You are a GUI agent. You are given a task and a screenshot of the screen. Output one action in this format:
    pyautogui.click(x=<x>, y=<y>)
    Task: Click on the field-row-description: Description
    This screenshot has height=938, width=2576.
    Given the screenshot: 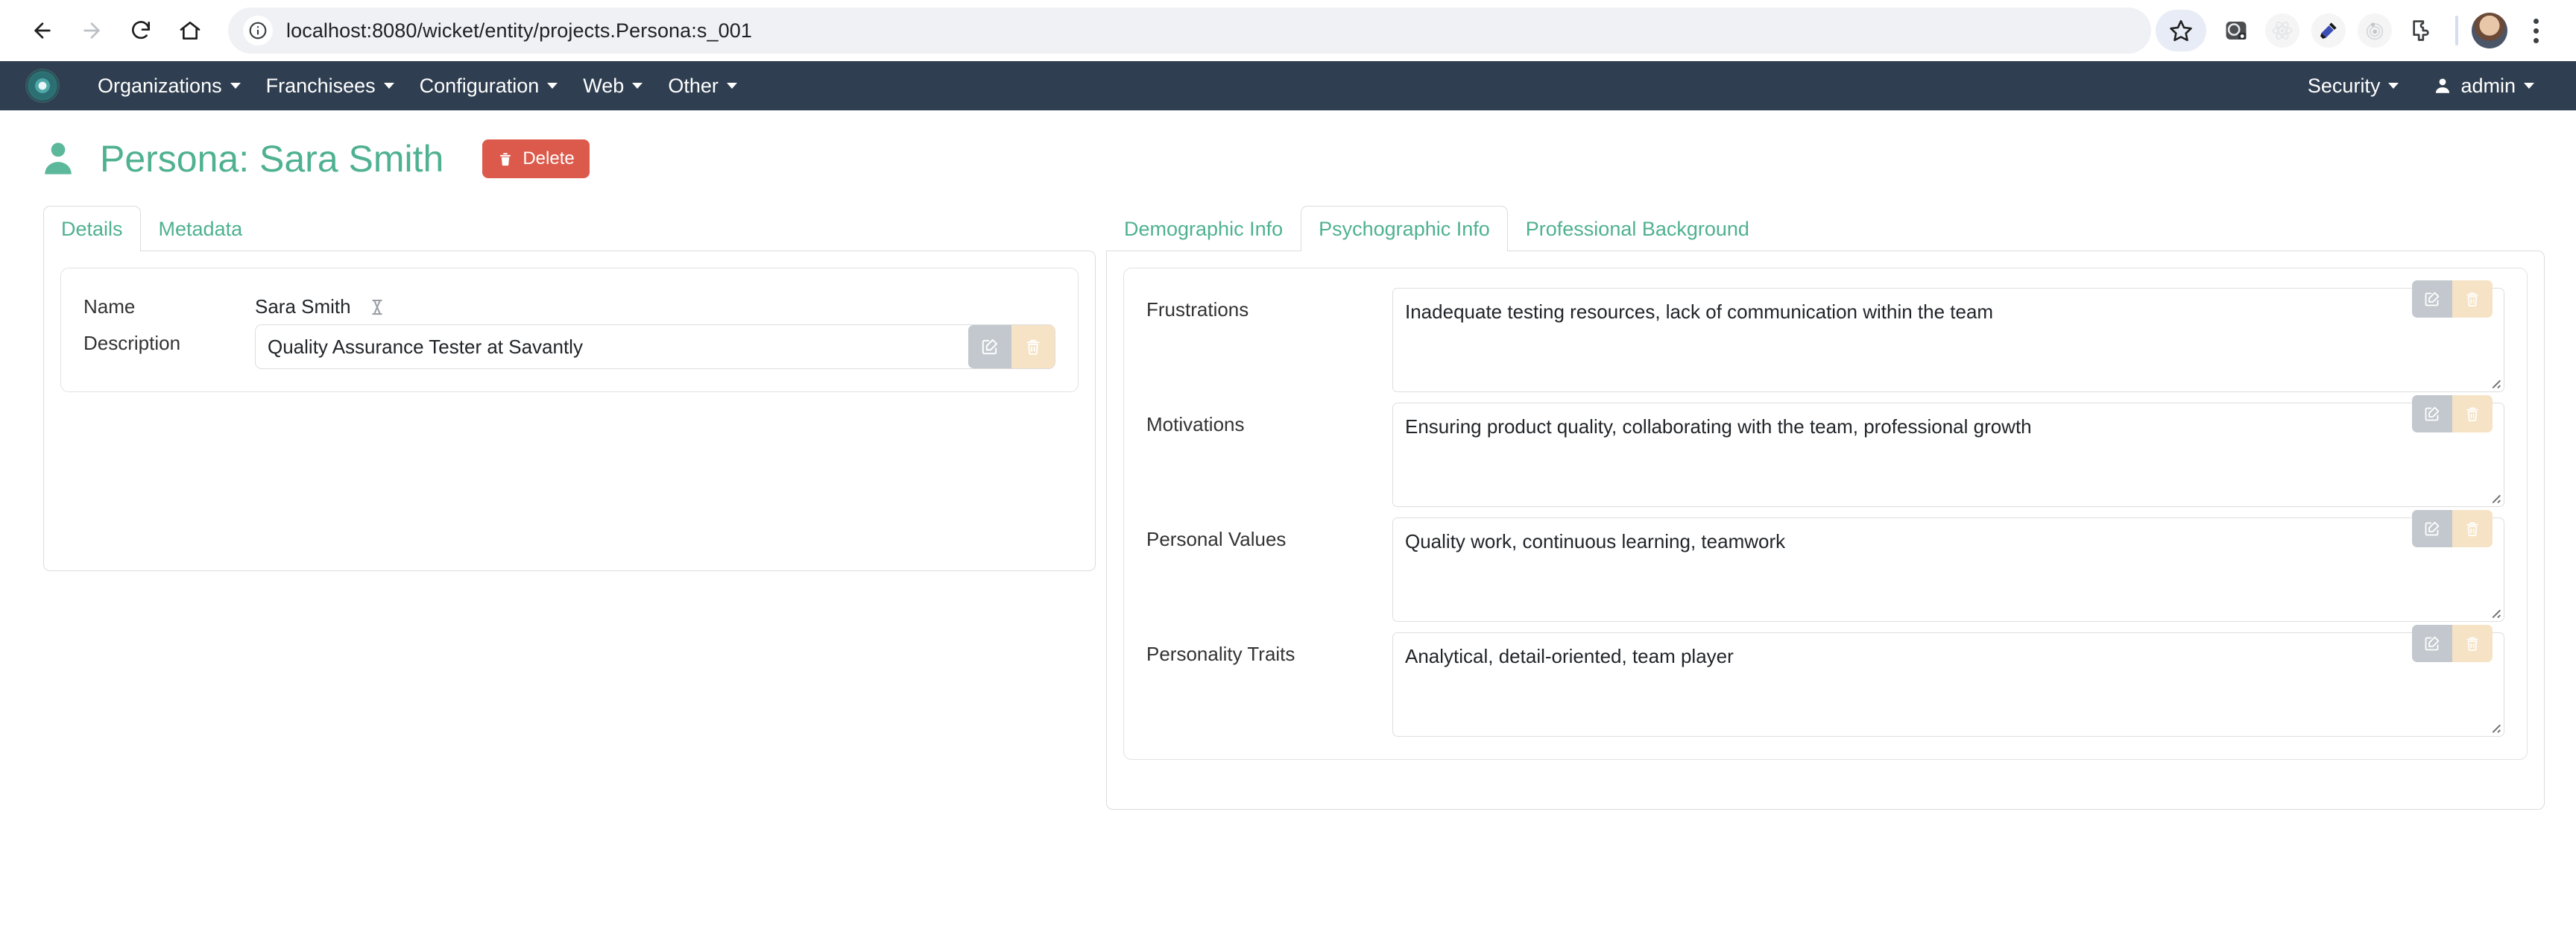 What is the action you would take?
    pyautogui.click(x=569, y=346)
    